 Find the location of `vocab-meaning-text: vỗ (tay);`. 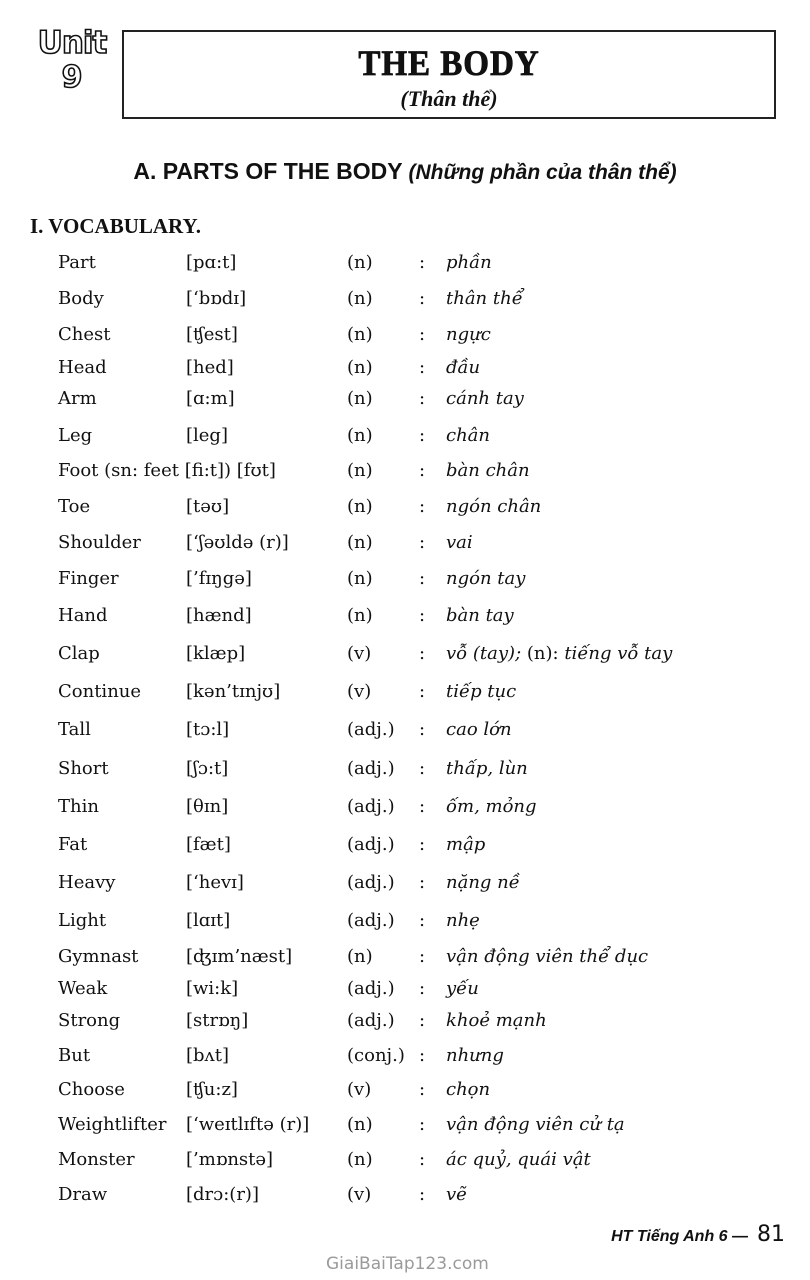

vocab-meaning-text: vỗ (tay); is located at coordinates (484, 653).